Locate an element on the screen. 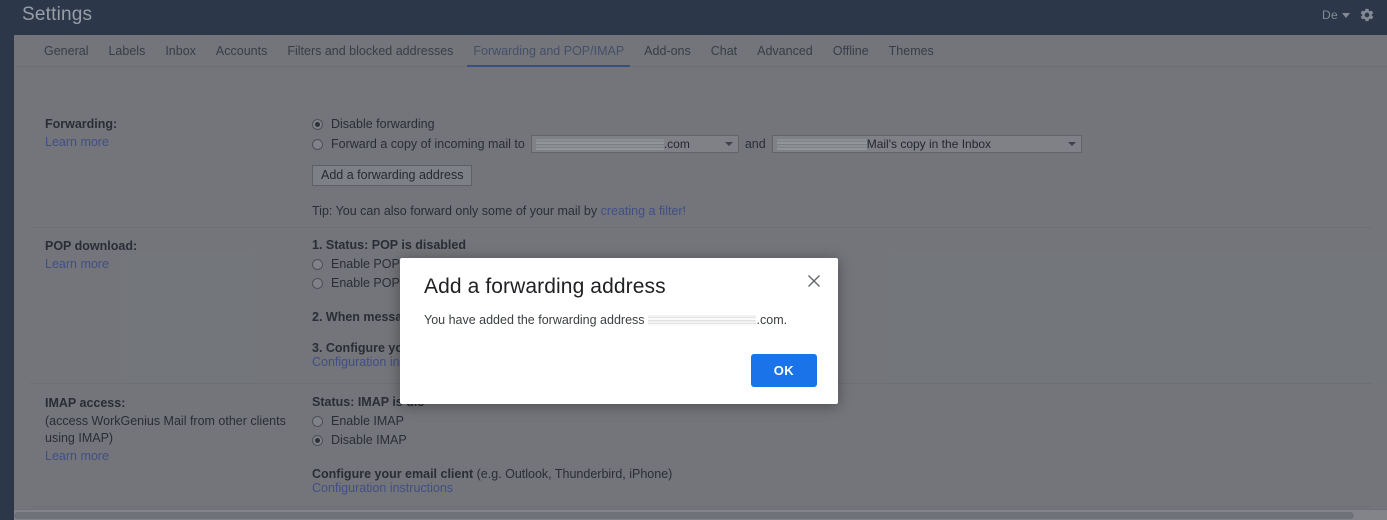 Image resolution: width=1387 pixels, height=520 pixels. tab-labels: Labels is located at coordinates (126, 51).